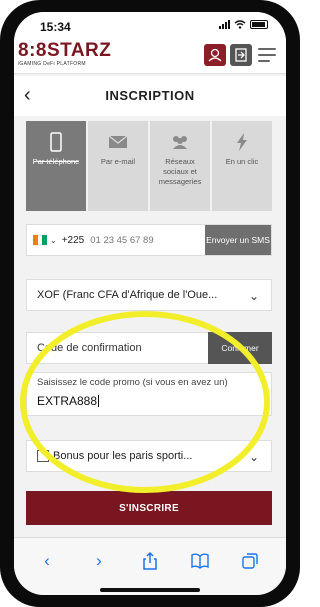 This screenshot has height=607, width=320. Describe the element at coordinates (150, 56) in the screenshot. I see `app-header: 8:8STARZ iGAMING DeFi PLATFORM` at that location.